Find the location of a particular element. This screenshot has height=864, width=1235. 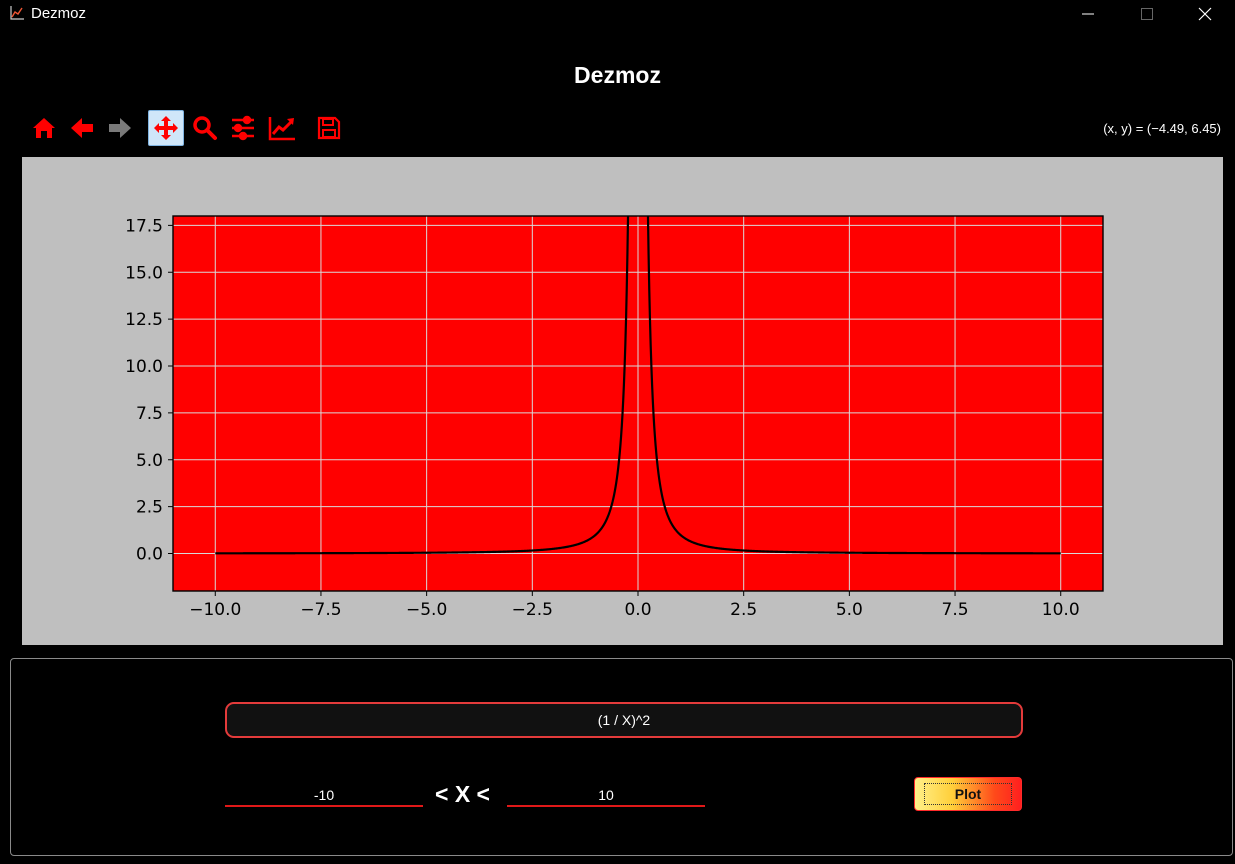

x-tick-label: 0.0 is located at coordinates (637, 610).